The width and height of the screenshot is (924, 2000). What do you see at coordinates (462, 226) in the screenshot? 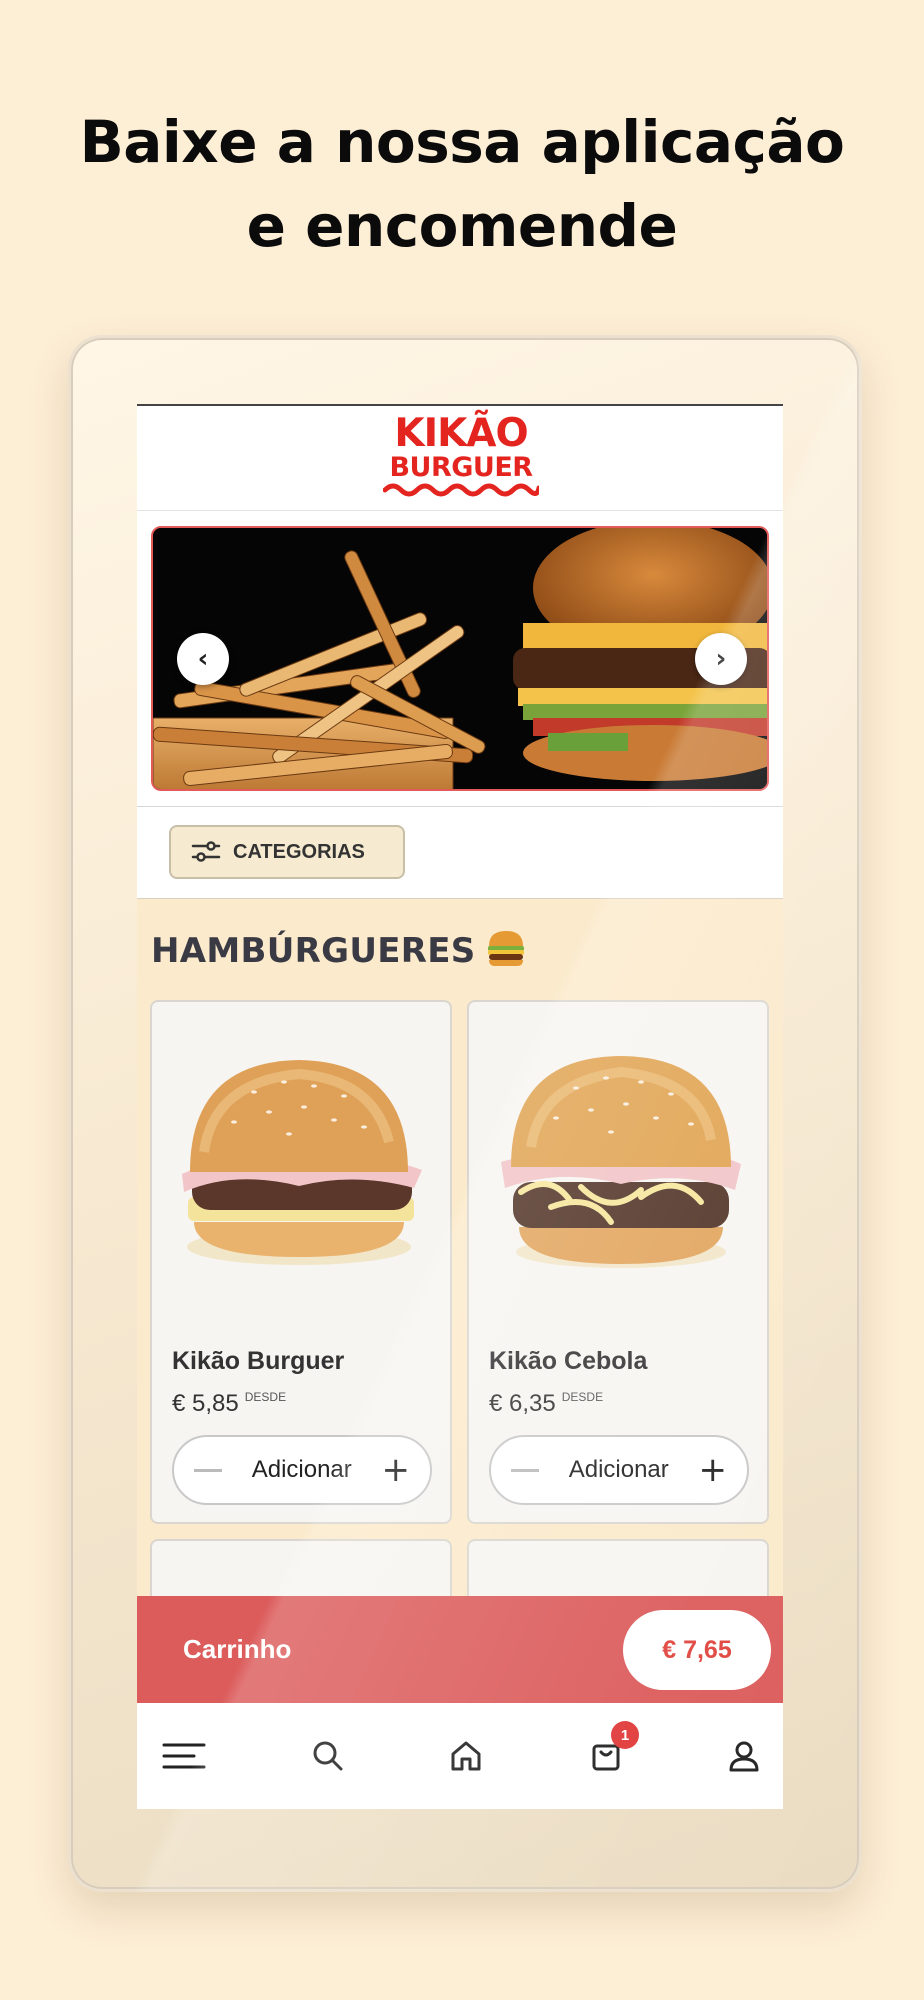
I see `headline-line-2: e encomende` at bounding box center [462, 226].